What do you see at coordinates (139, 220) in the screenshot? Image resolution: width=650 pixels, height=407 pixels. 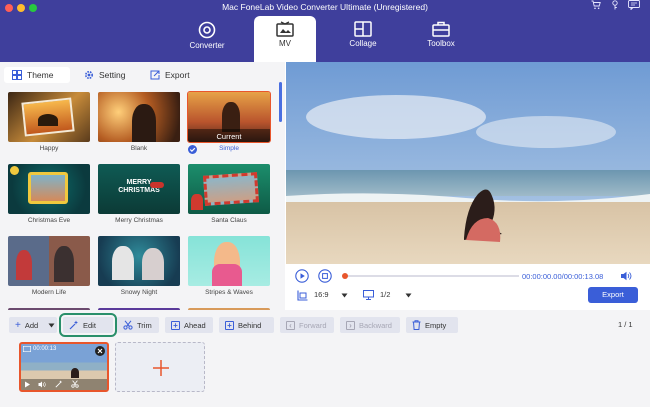 I see `theme-label-merry-christmas: Merry Christmas` at bounding box center [139, 220].